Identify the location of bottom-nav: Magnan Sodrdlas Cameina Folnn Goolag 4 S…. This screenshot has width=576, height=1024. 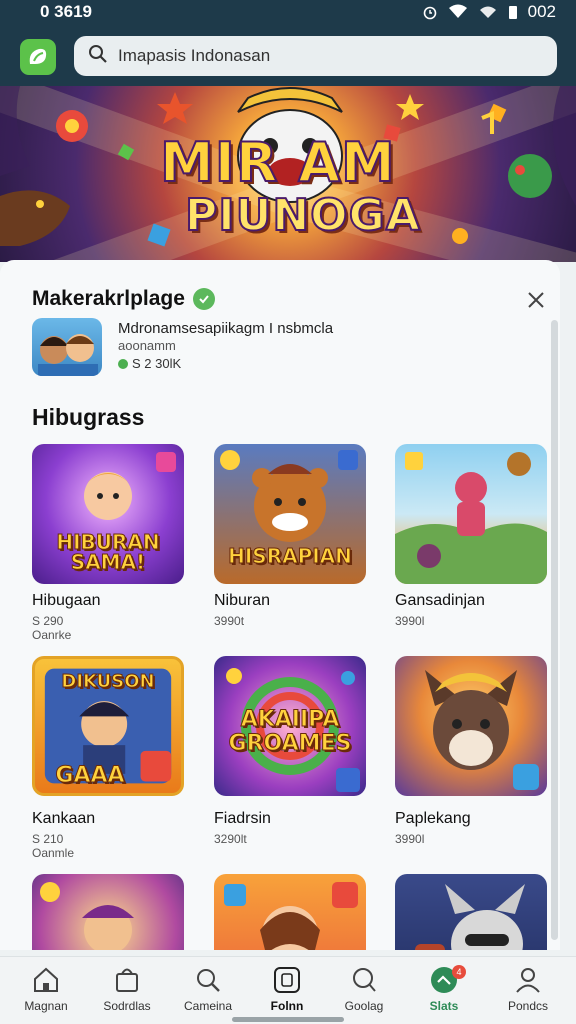
(288, 990).